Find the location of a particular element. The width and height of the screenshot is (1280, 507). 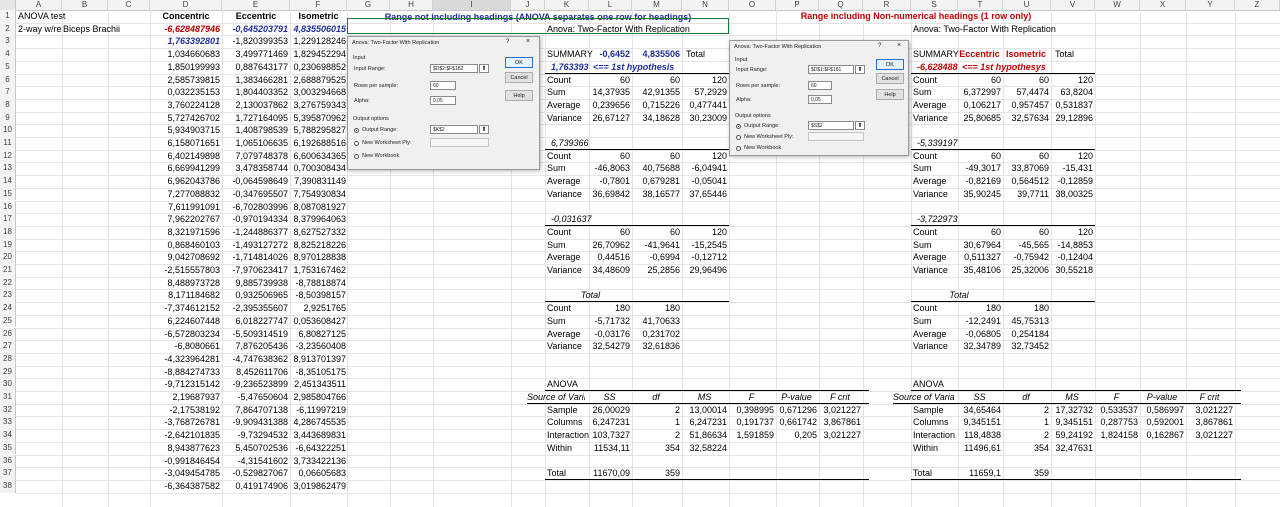

data-cell-eccentric: -6,702803996 is located at coordinates (255, 207).